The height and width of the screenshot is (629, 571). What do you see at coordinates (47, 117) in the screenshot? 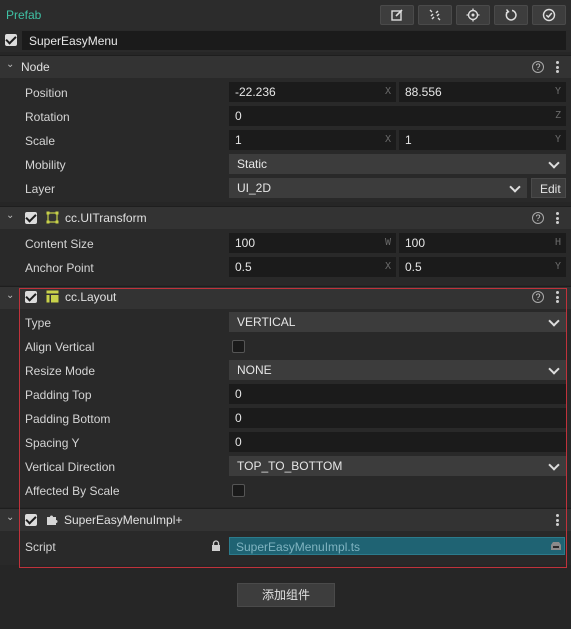
I see `rotation-label: Rotation` at bounding box center [47, 117].